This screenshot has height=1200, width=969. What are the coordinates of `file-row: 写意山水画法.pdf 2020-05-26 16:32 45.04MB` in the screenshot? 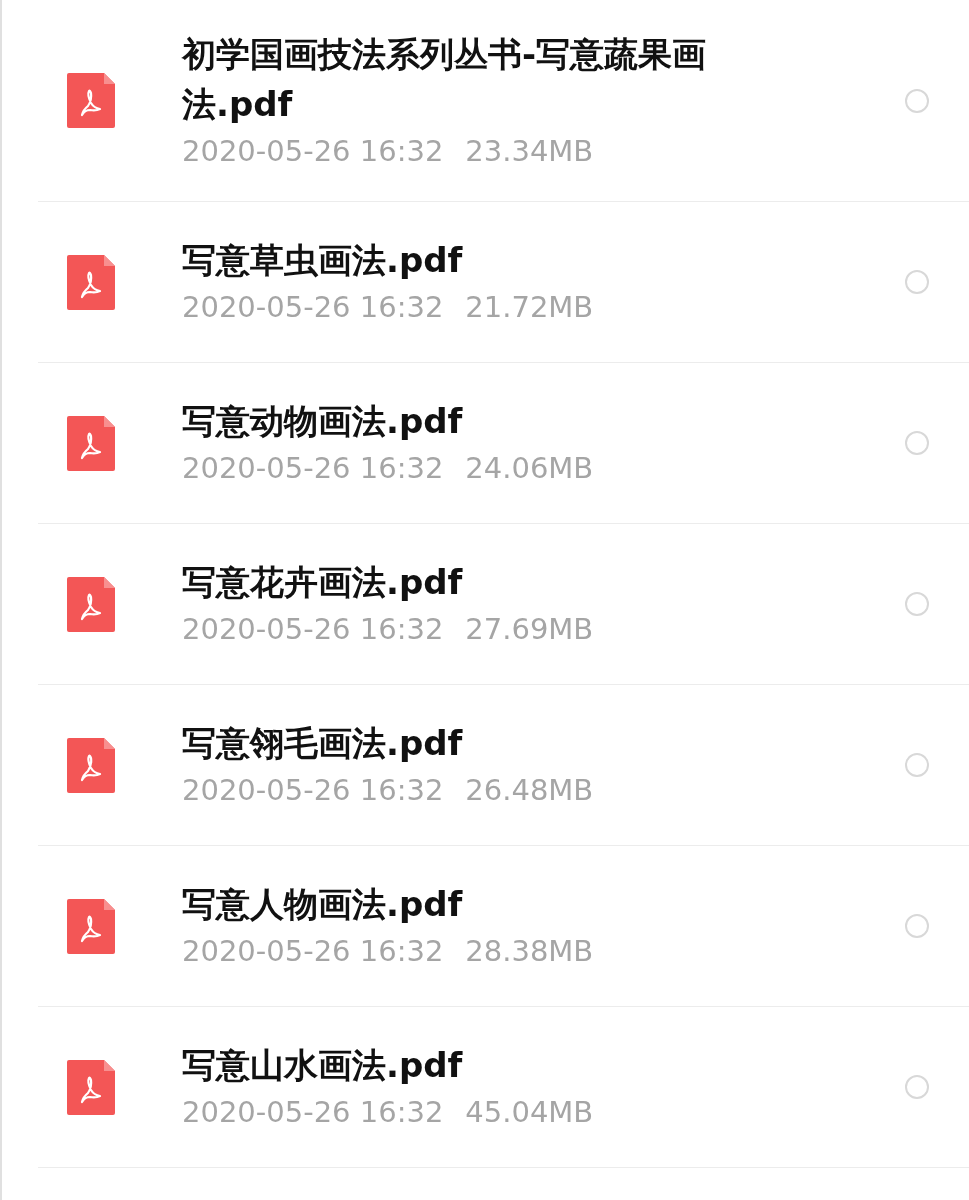 It's located at (503, 1087).